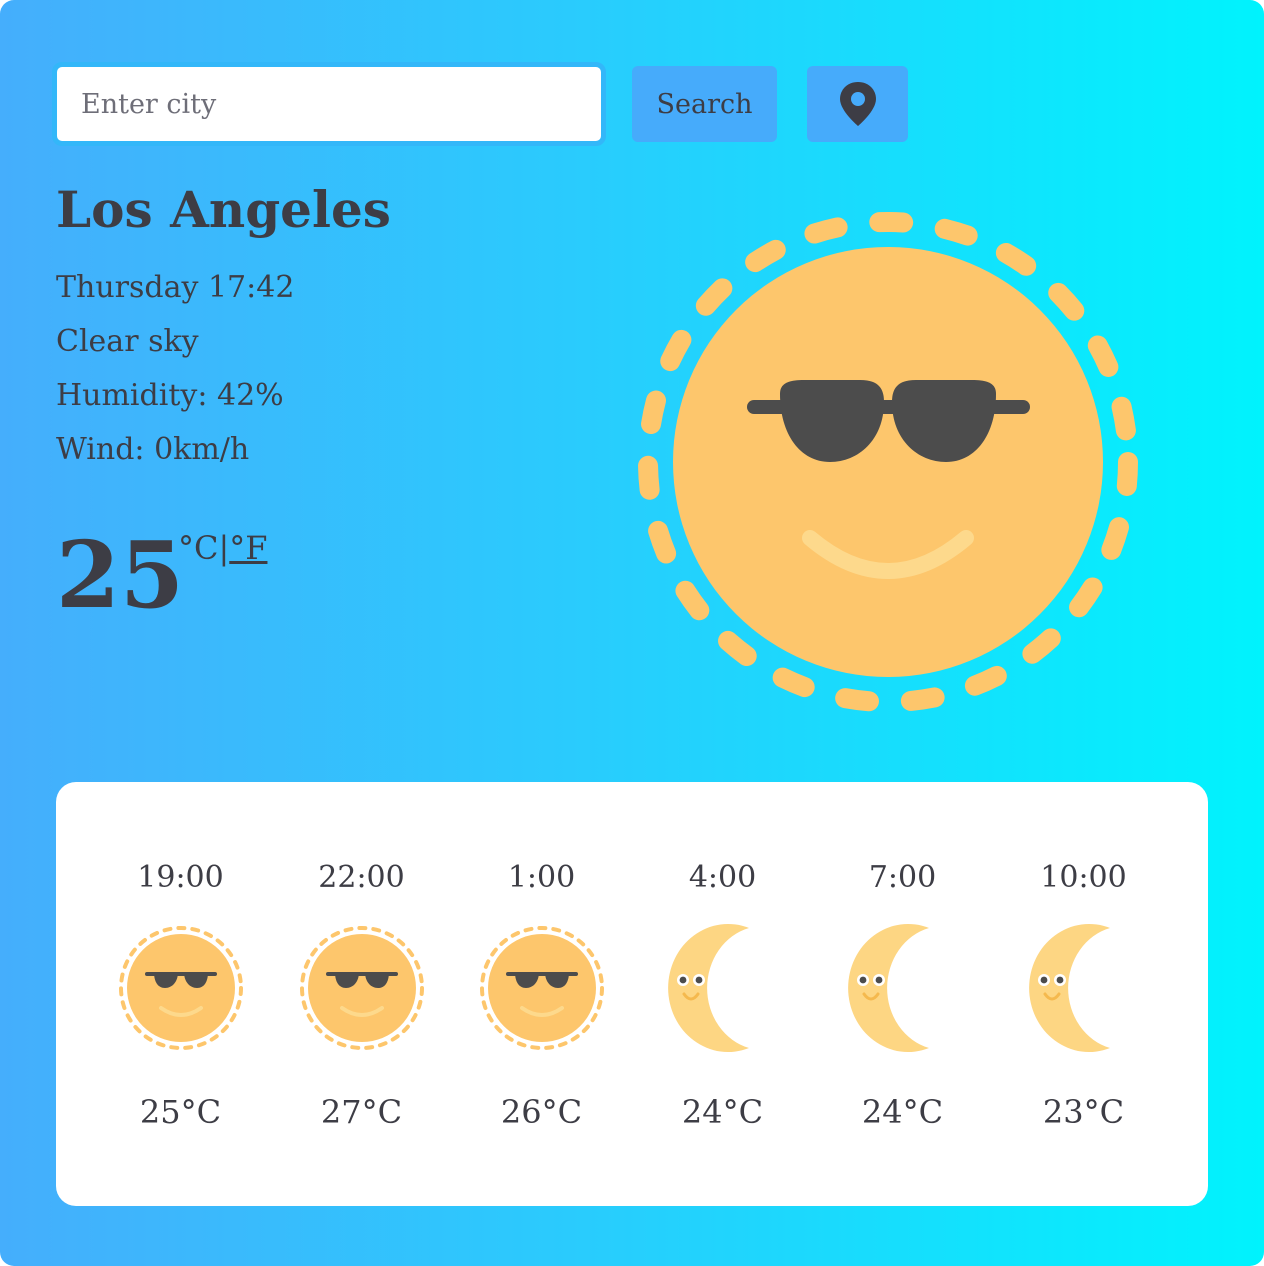  What do you see at coordinates (704, 104) in the screenshot?
I see `search-button: Search` at bounding box center [704, 104].